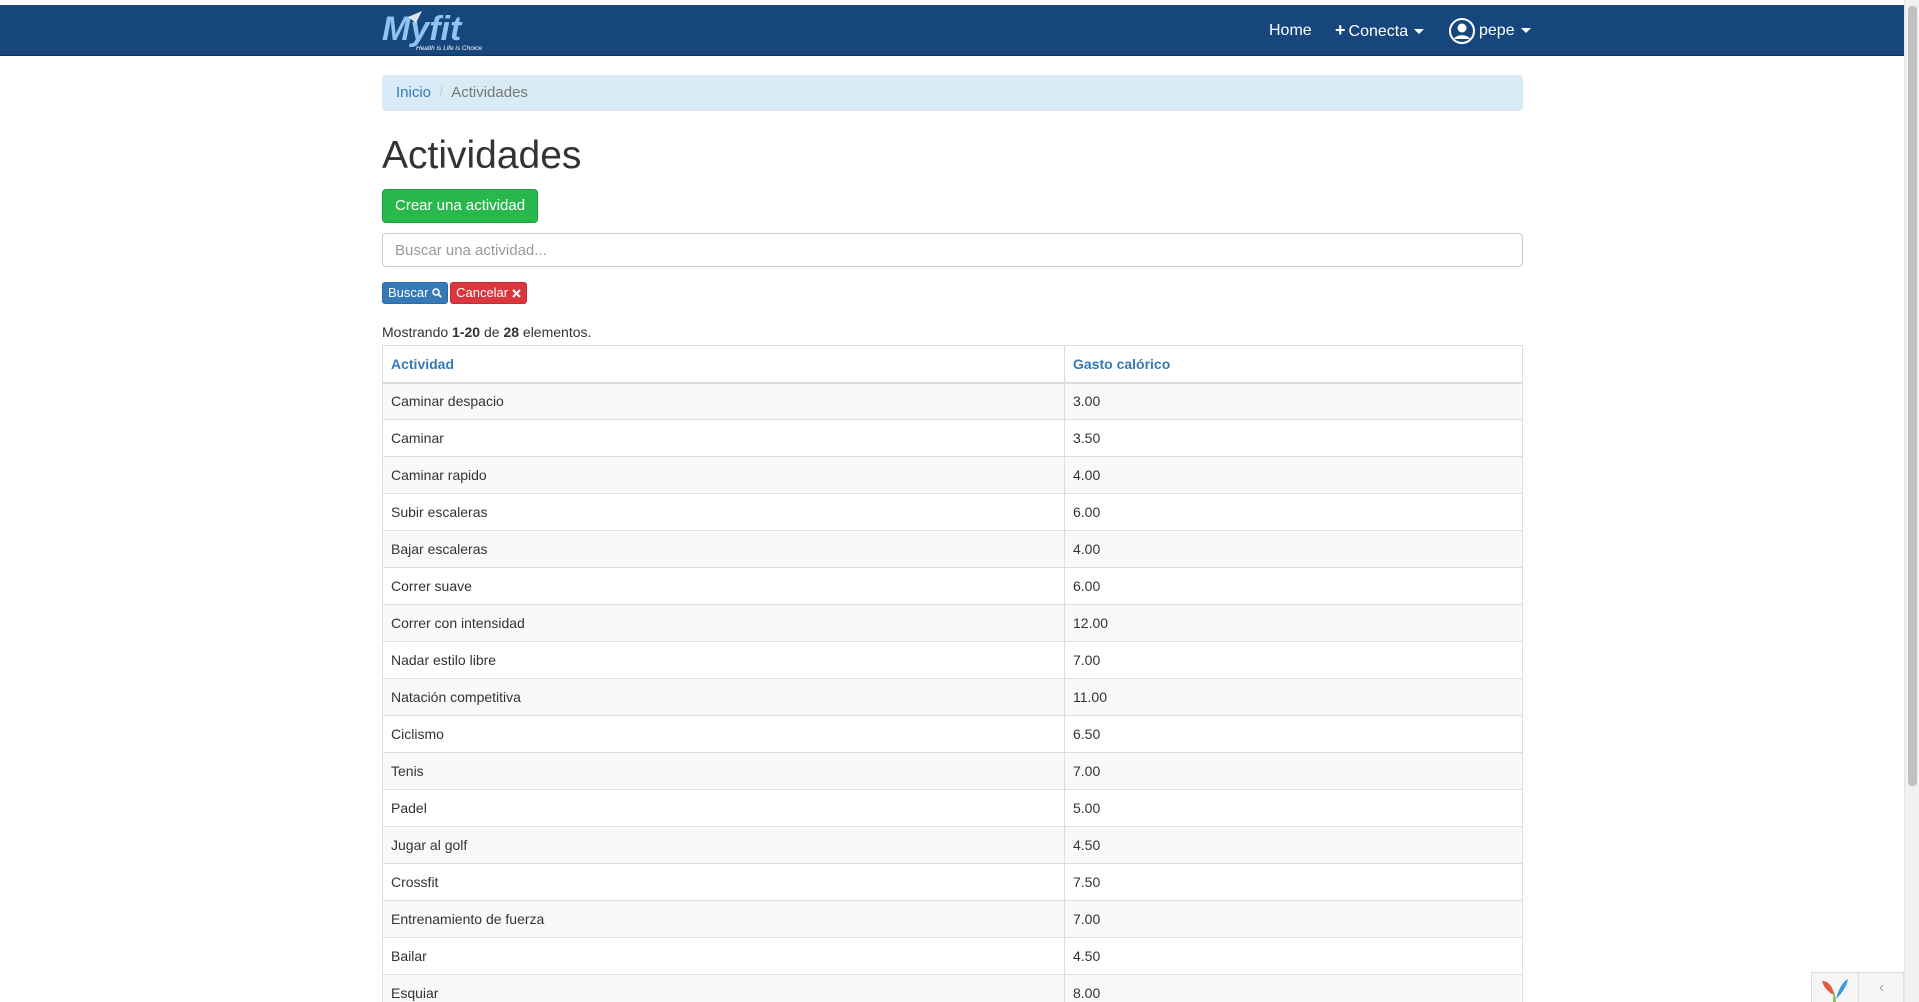 The height and width of the screenshot is (1002, 1919). Describe the element at coordinates (723, 623) in the screenshot. I see `activity-name-cell: Correr con intensidad` at that location.